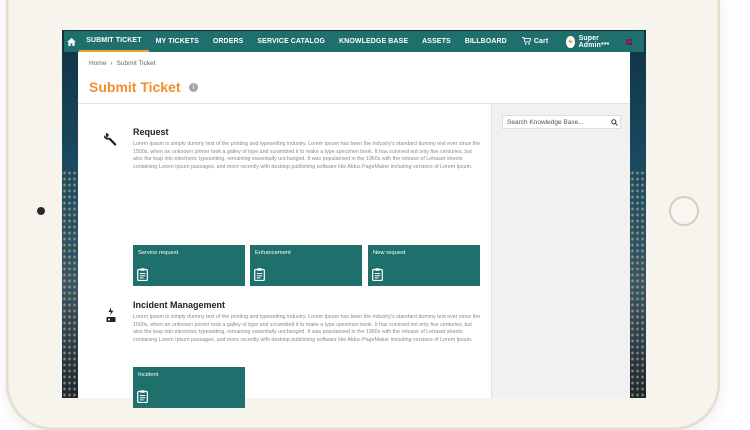 Image resolution: width=750 pixels, height=430 pixels. I want to click on tile-new-request: New request, so click(424, 265).